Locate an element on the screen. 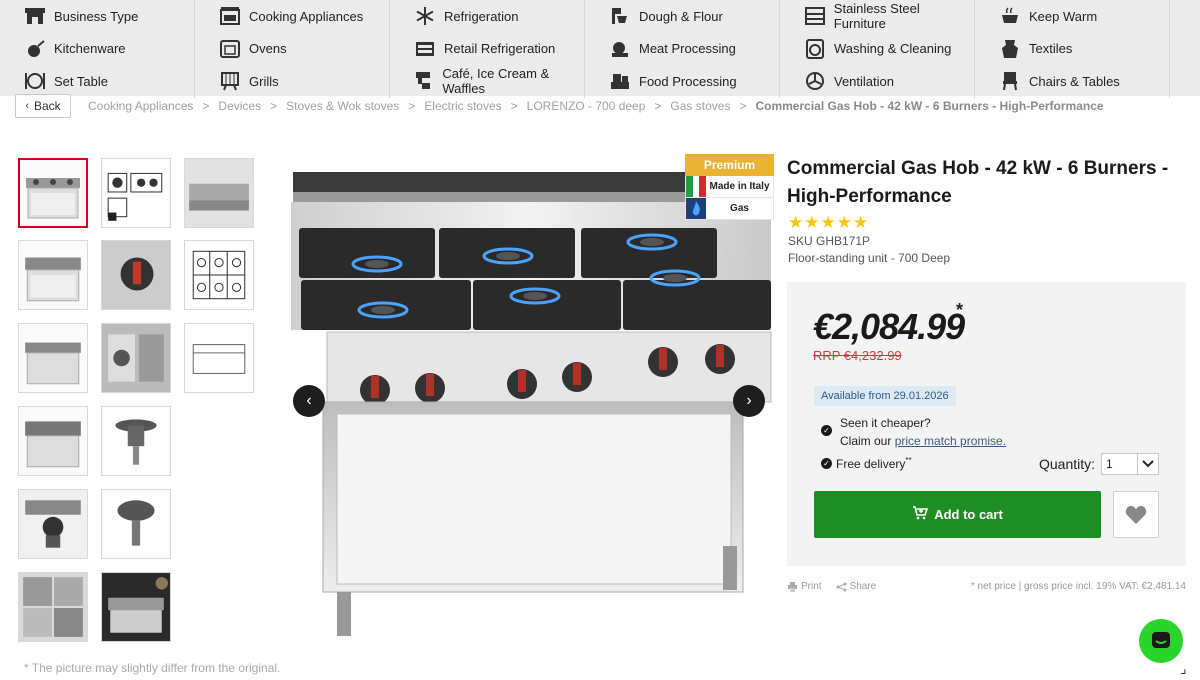 The width and height of the screenshot is (1200, 680). category-item-dough-flour: Dough & Flour is located at coordinates (682, 16).